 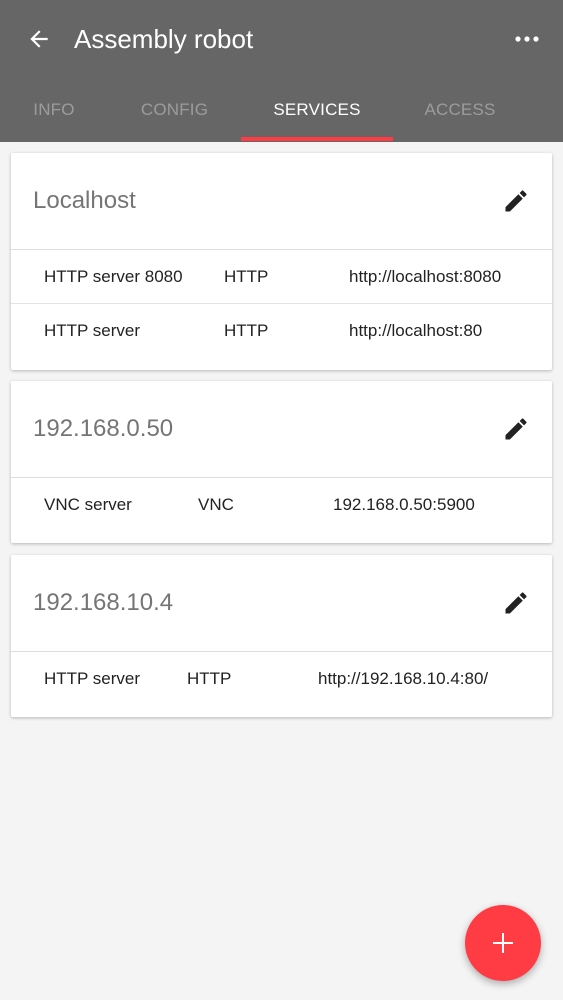 What do you see at coordinates (103, 602) in the screenshot?
I see `host-name: 192.168.10.4` at bounding box center [103, 602].